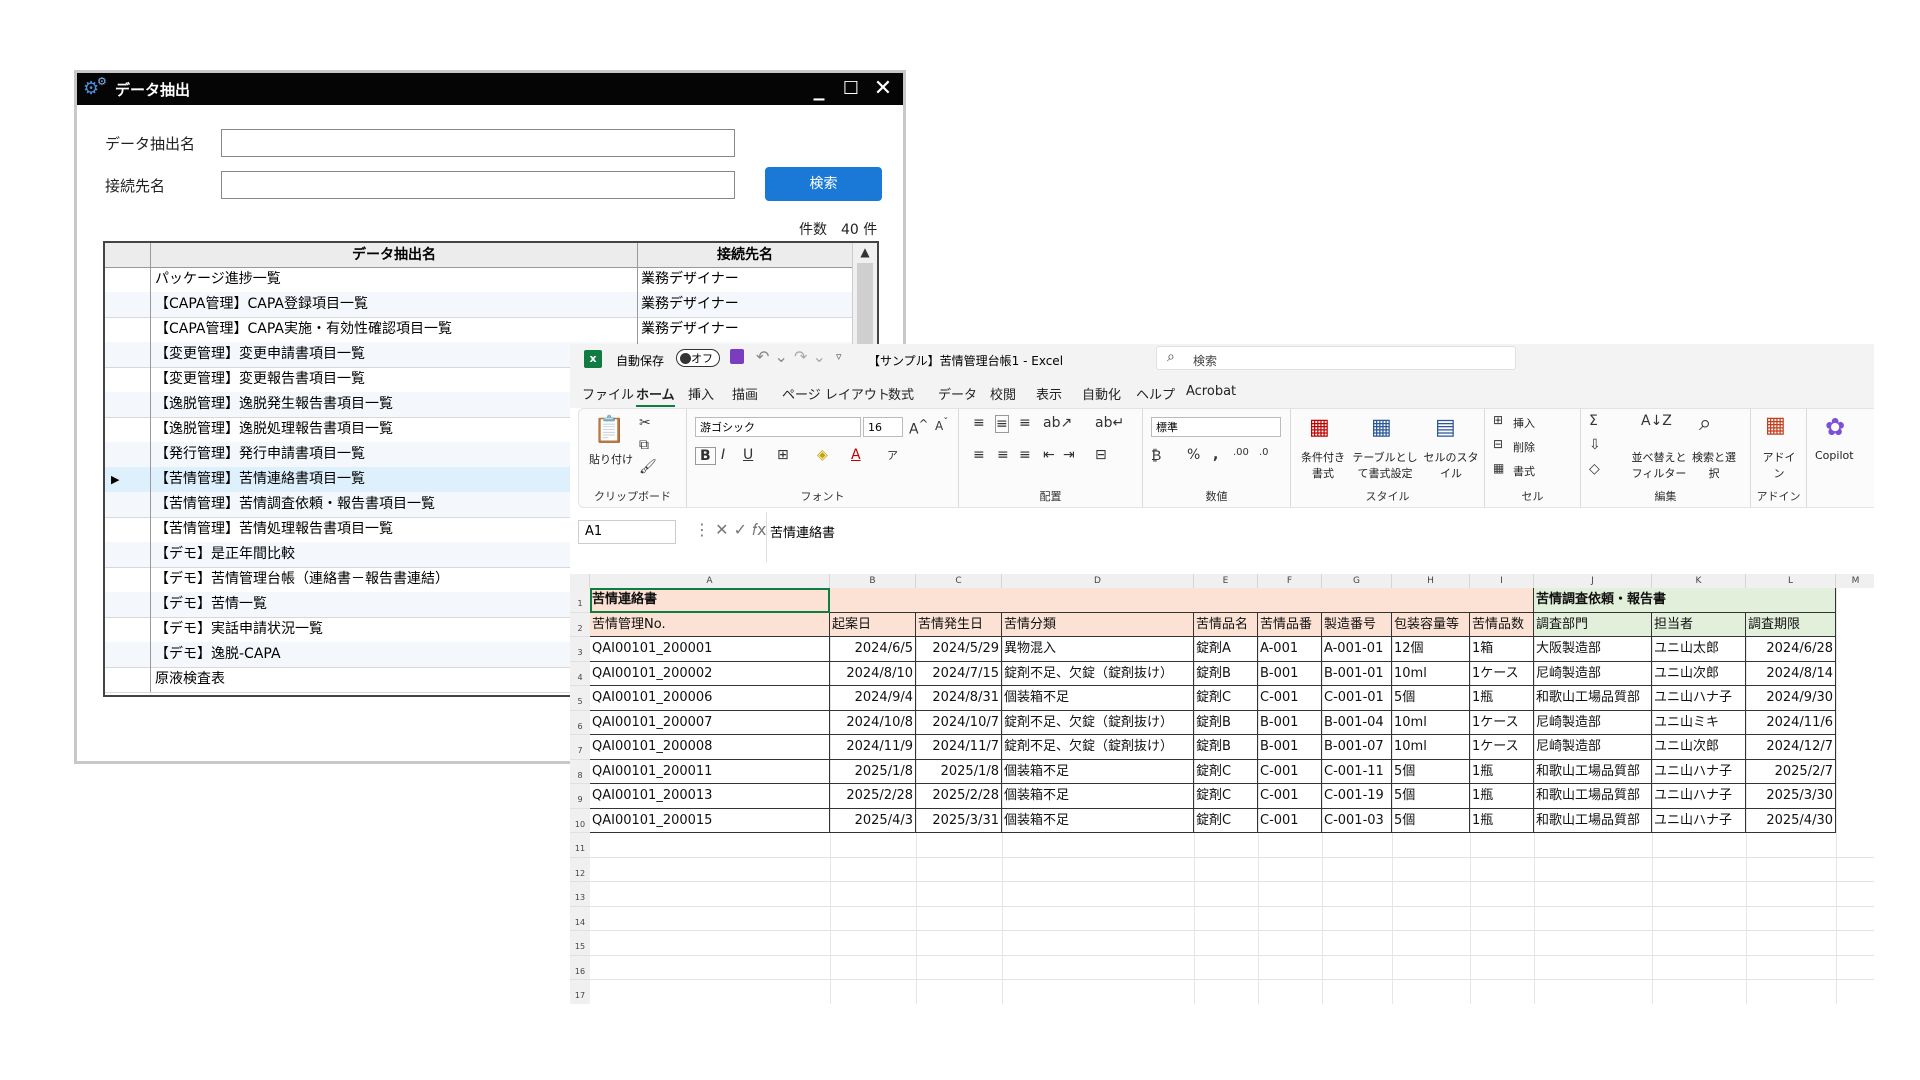  What do you see at coordinates (580, 820) in the screenshot?
I see `row-header: 10` at bounding box center [580, 820].